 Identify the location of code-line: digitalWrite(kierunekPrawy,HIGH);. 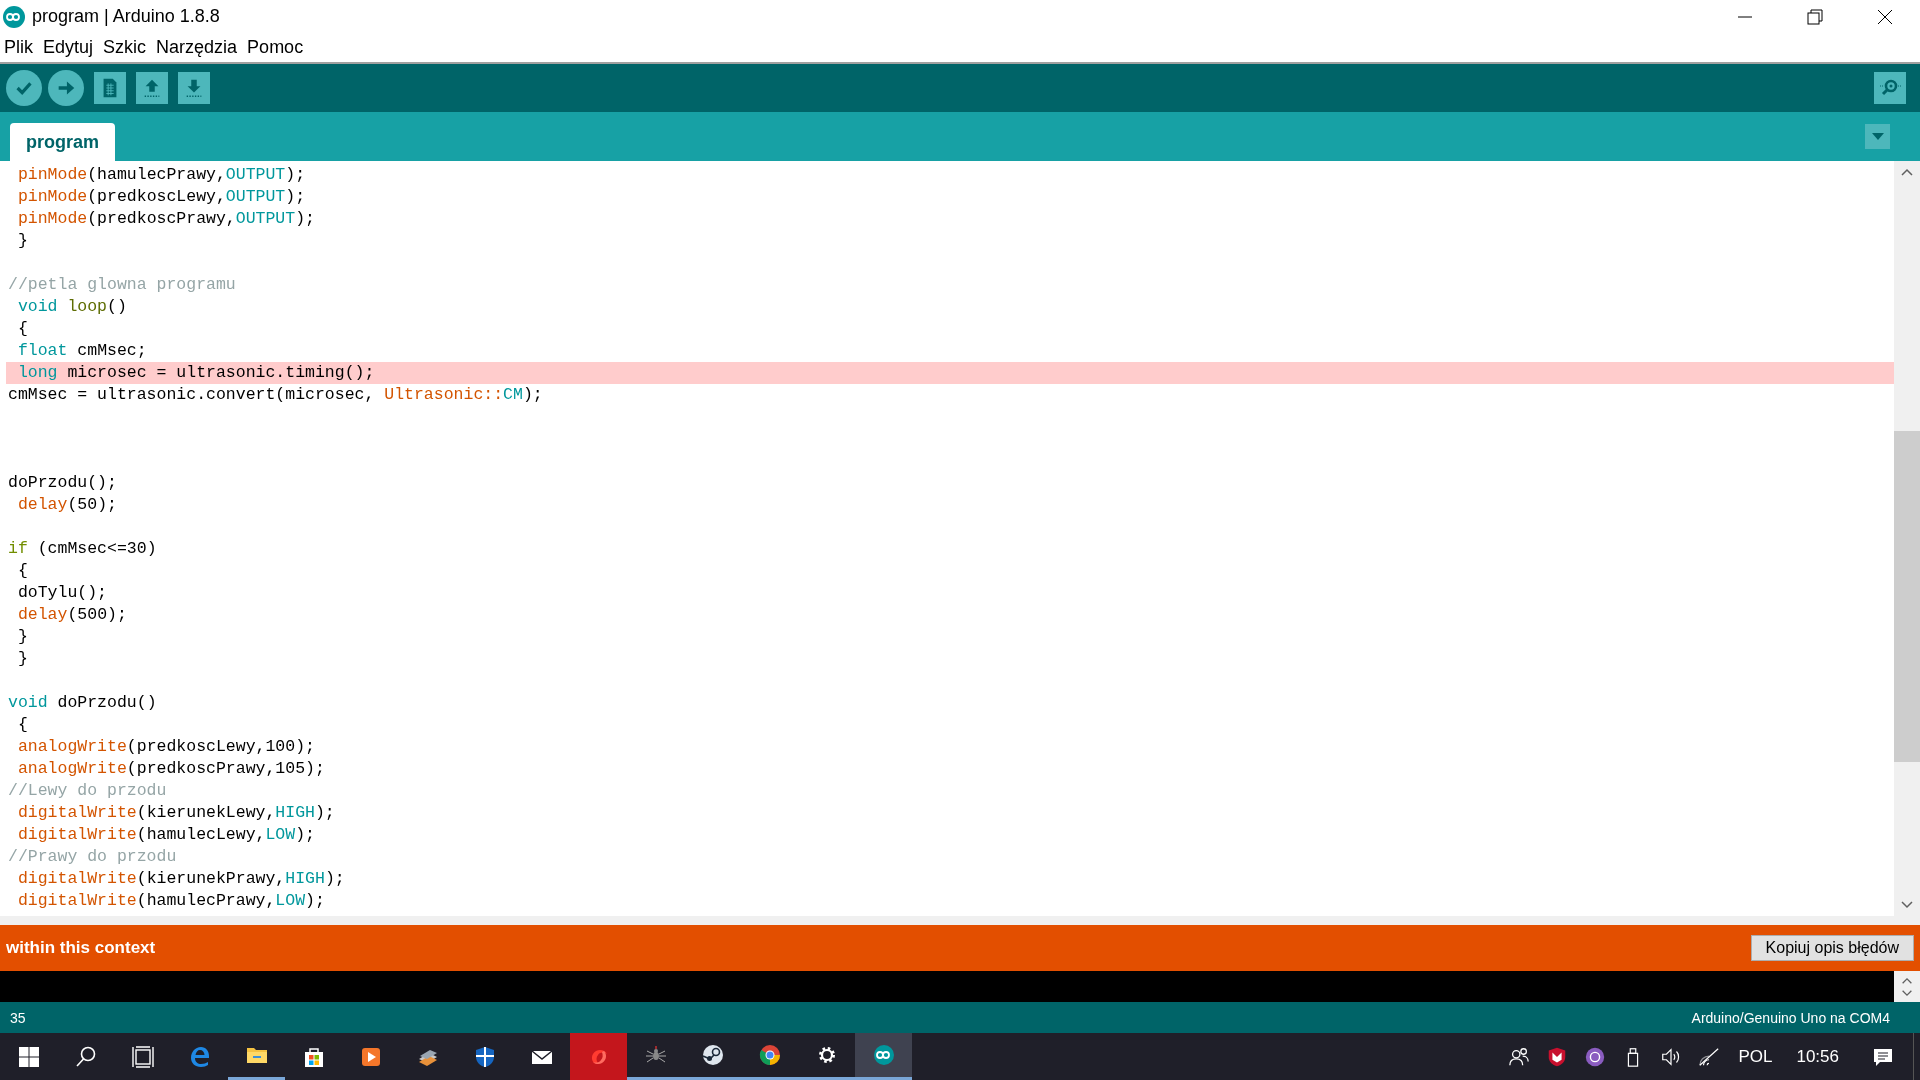
(181, 879).